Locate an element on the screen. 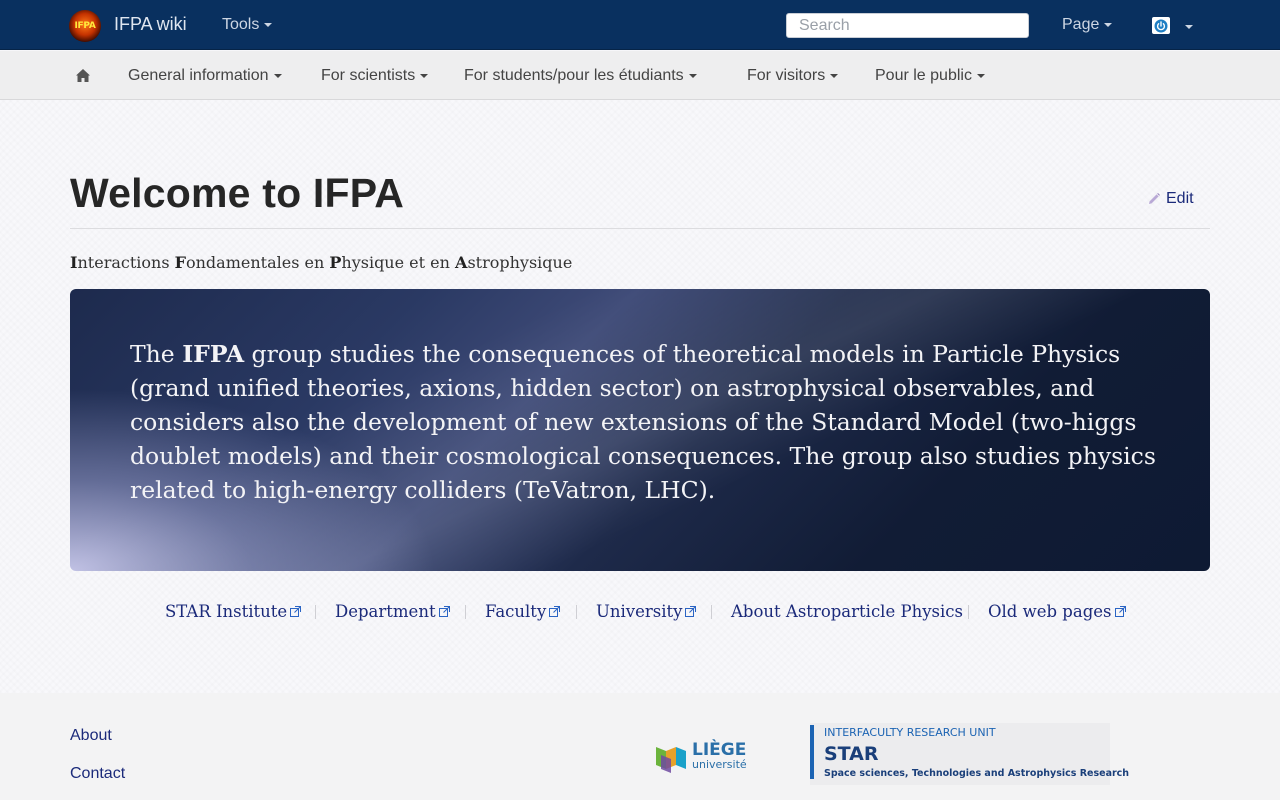 This screenshot has width=1280, height=800. subtitle-initial: F is located at coordinates (180, 262).